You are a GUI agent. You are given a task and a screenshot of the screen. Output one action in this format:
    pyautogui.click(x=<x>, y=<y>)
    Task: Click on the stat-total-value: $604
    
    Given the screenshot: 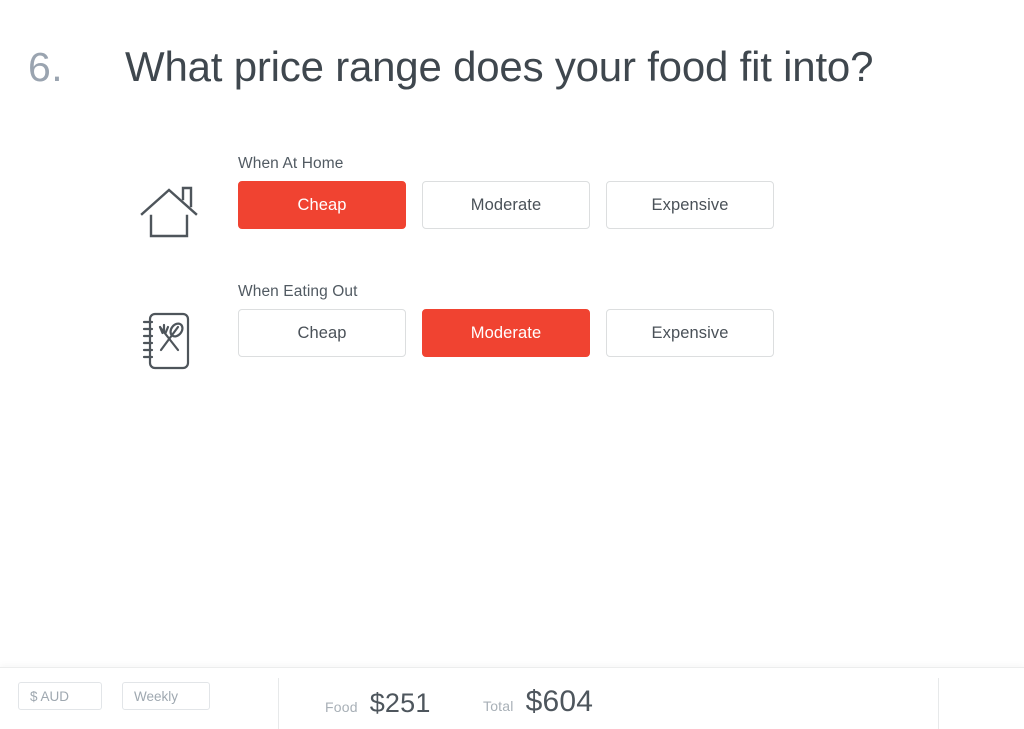 What is the action you would take?
    pyautogui.click(x=559, y=701)
    